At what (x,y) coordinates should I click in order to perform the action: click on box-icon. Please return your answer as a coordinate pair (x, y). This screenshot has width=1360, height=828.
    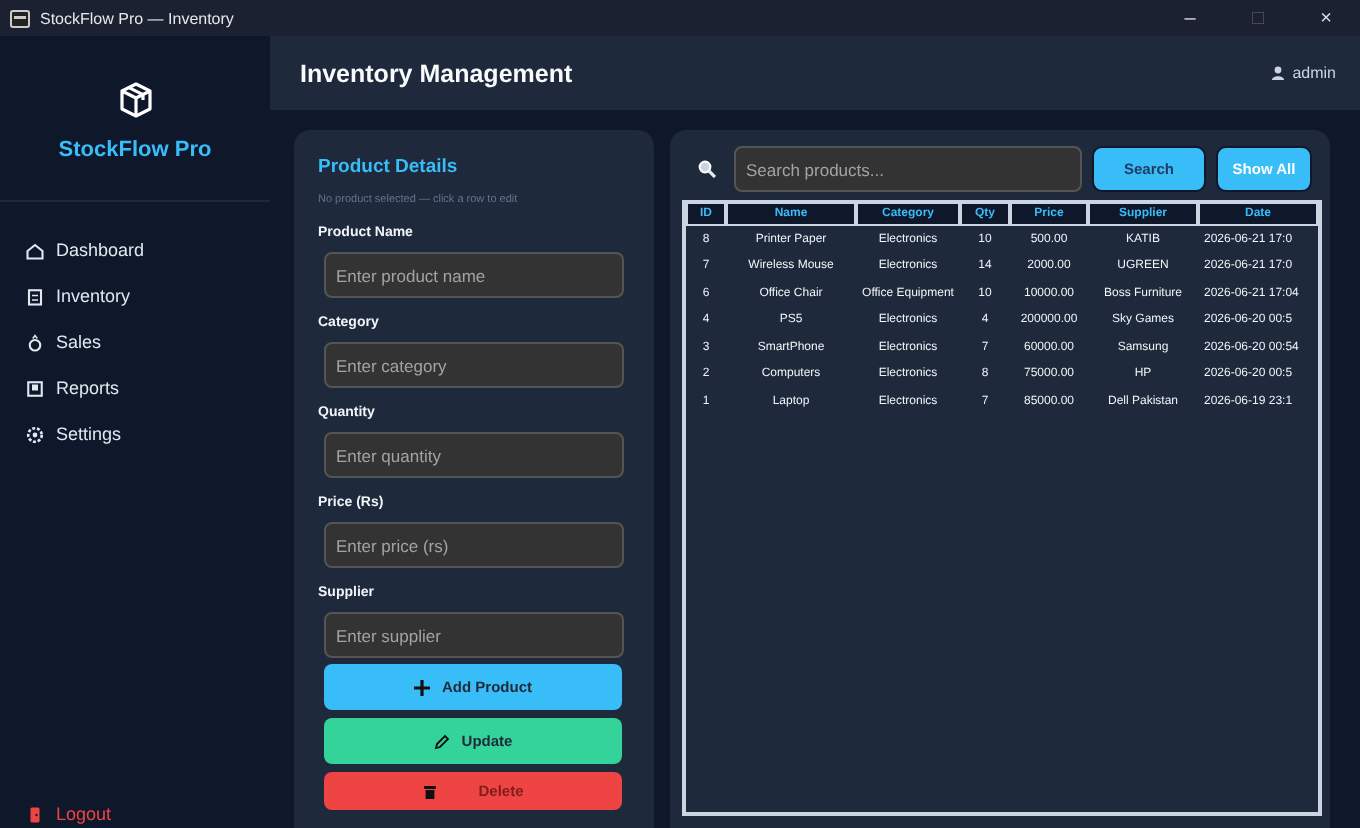
    Looking at the image, I should click on (135, 100).